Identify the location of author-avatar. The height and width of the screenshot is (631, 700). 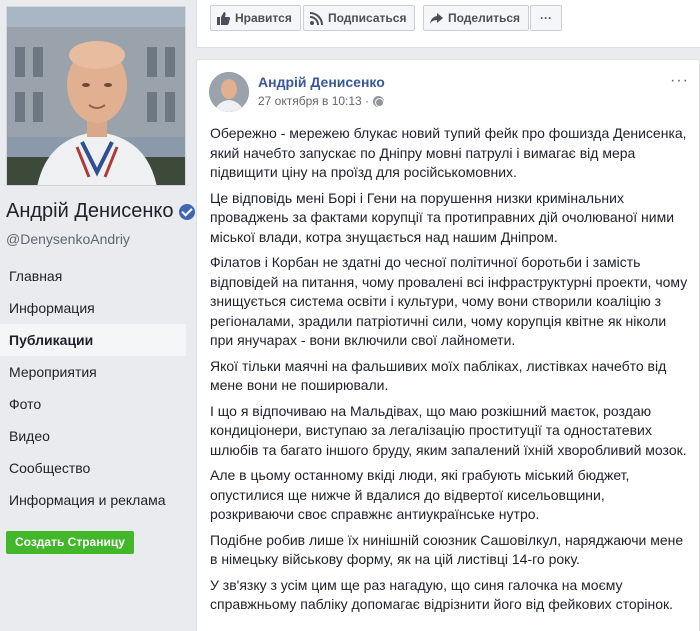
(229, 92).